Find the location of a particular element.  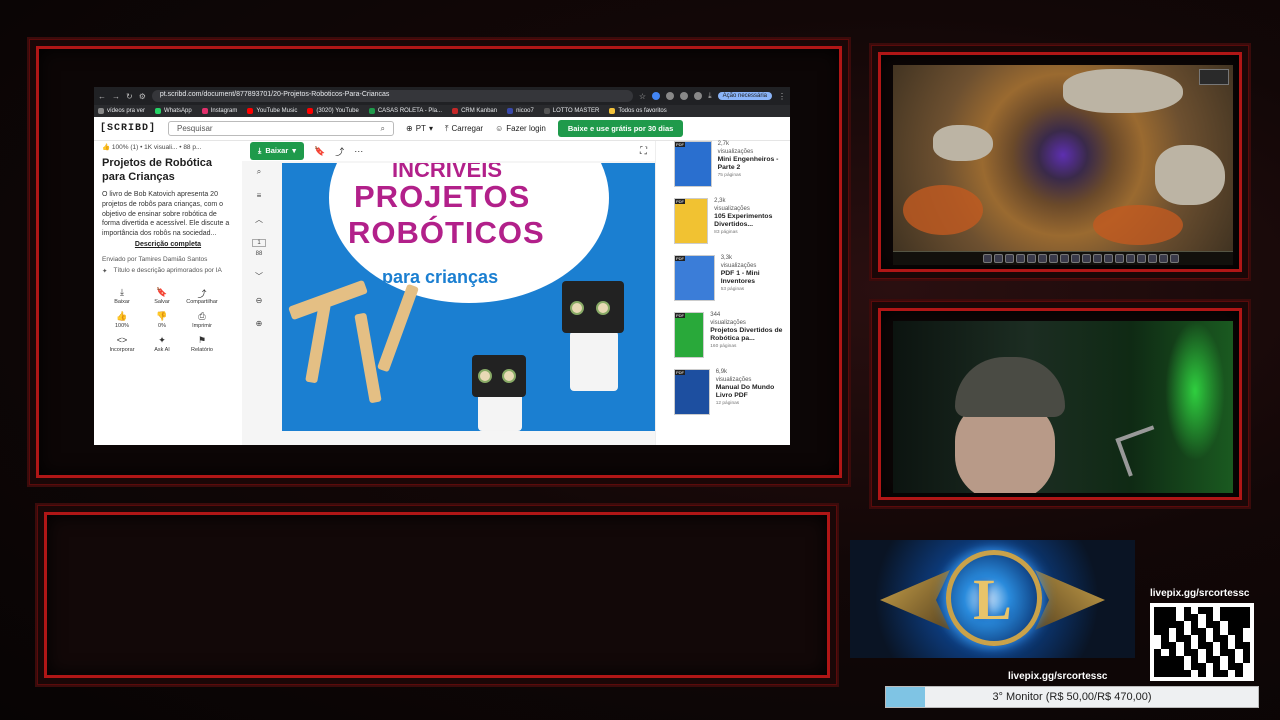

language-selector: ⊕ PT ▾ is located at coordinates (419, 128).